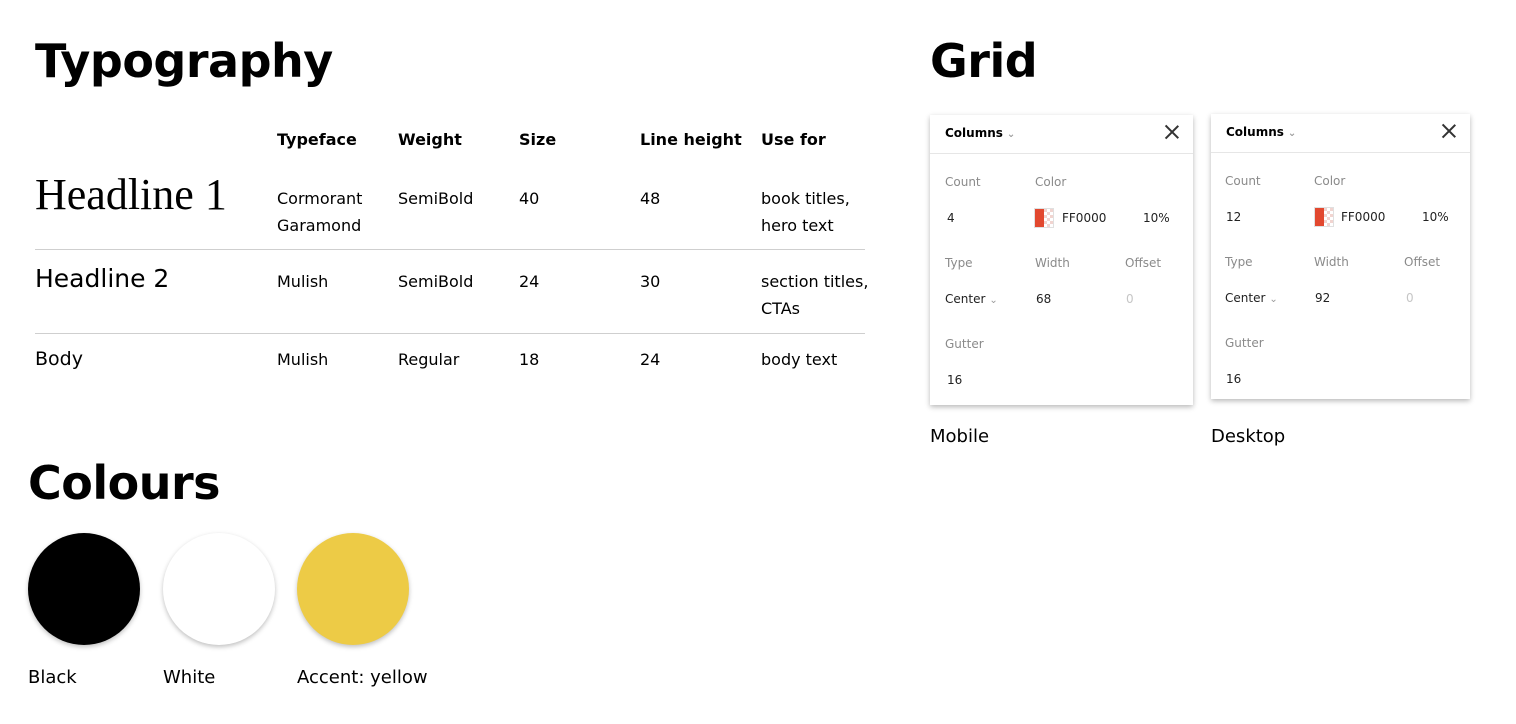  What do you see at coordinates (429, 359) in the screenshot?
I see `weight-cell: Regular` at bounding box center [429, 359].